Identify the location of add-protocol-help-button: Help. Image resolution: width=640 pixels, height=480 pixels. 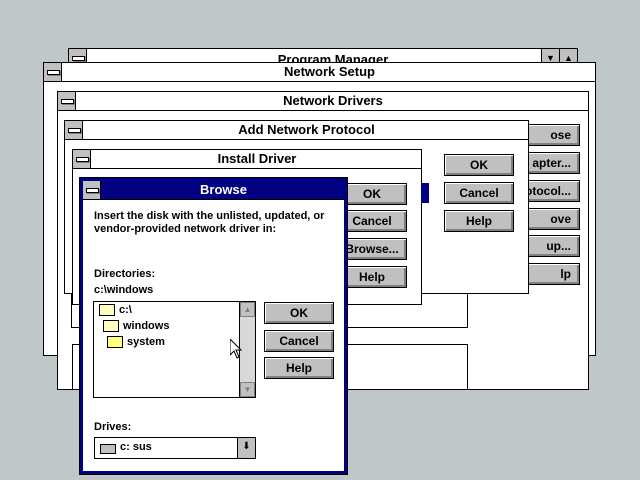
(479, 221).